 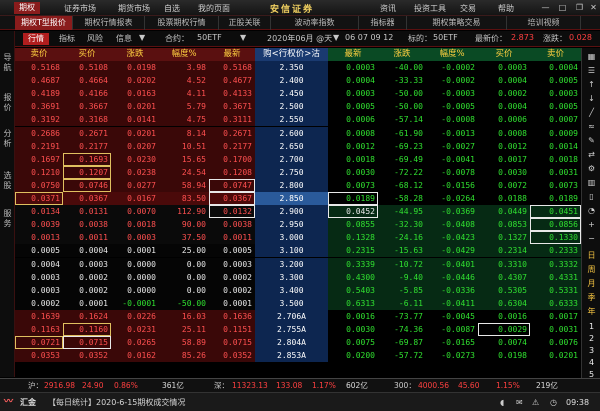 What do you see at coordinates (291, 94) in the screenshot?
I see `strike-price: 2.450` at bounding box center [291, 94].